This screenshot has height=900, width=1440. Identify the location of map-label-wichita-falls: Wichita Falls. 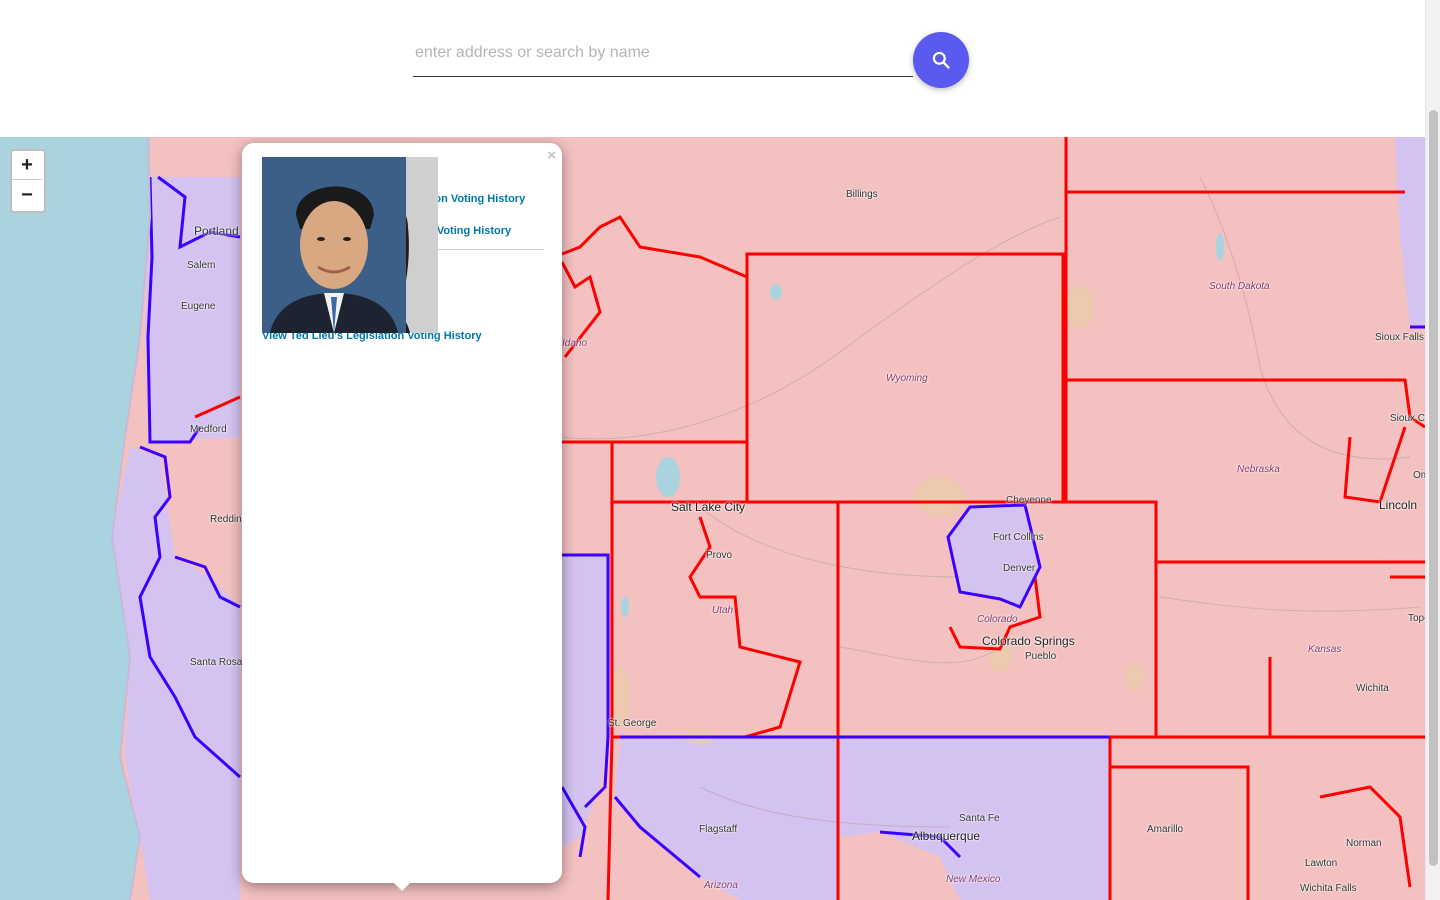
(1328, 888).